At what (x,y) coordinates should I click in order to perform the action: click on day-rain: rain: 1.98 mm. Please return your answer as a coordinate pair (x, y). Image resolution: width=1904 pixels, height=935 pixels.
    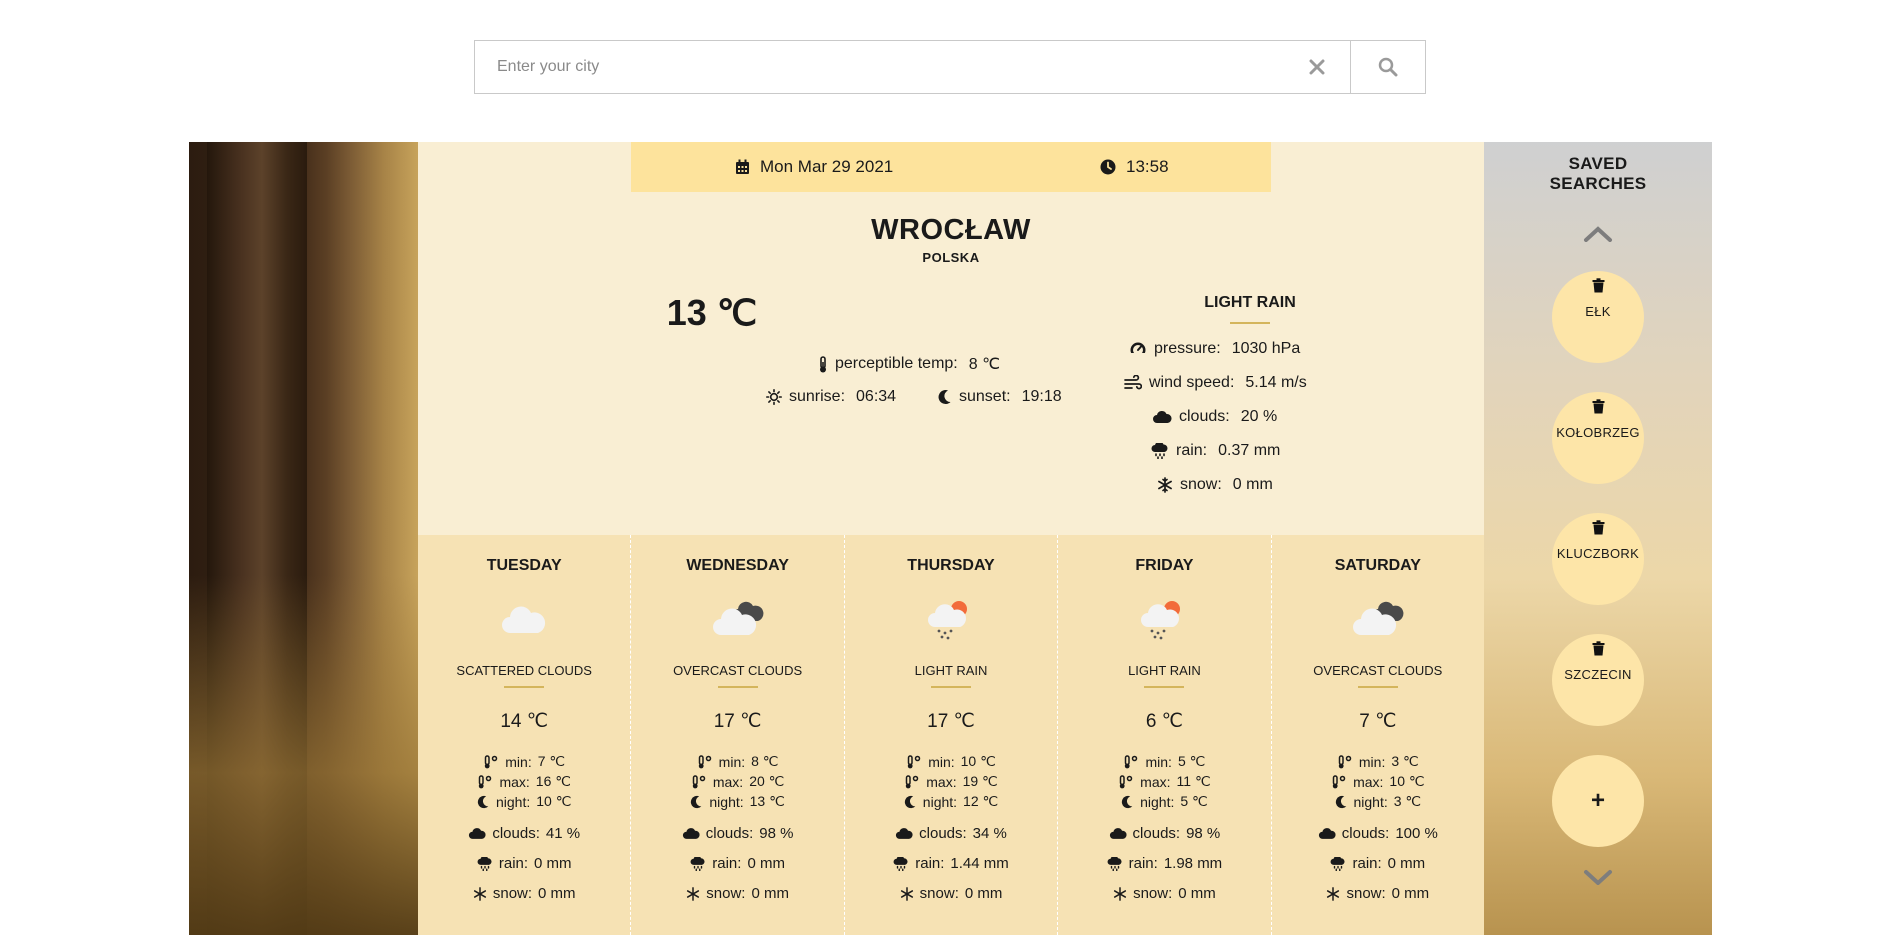
    Looking at the image, I should click on (1164, 863).